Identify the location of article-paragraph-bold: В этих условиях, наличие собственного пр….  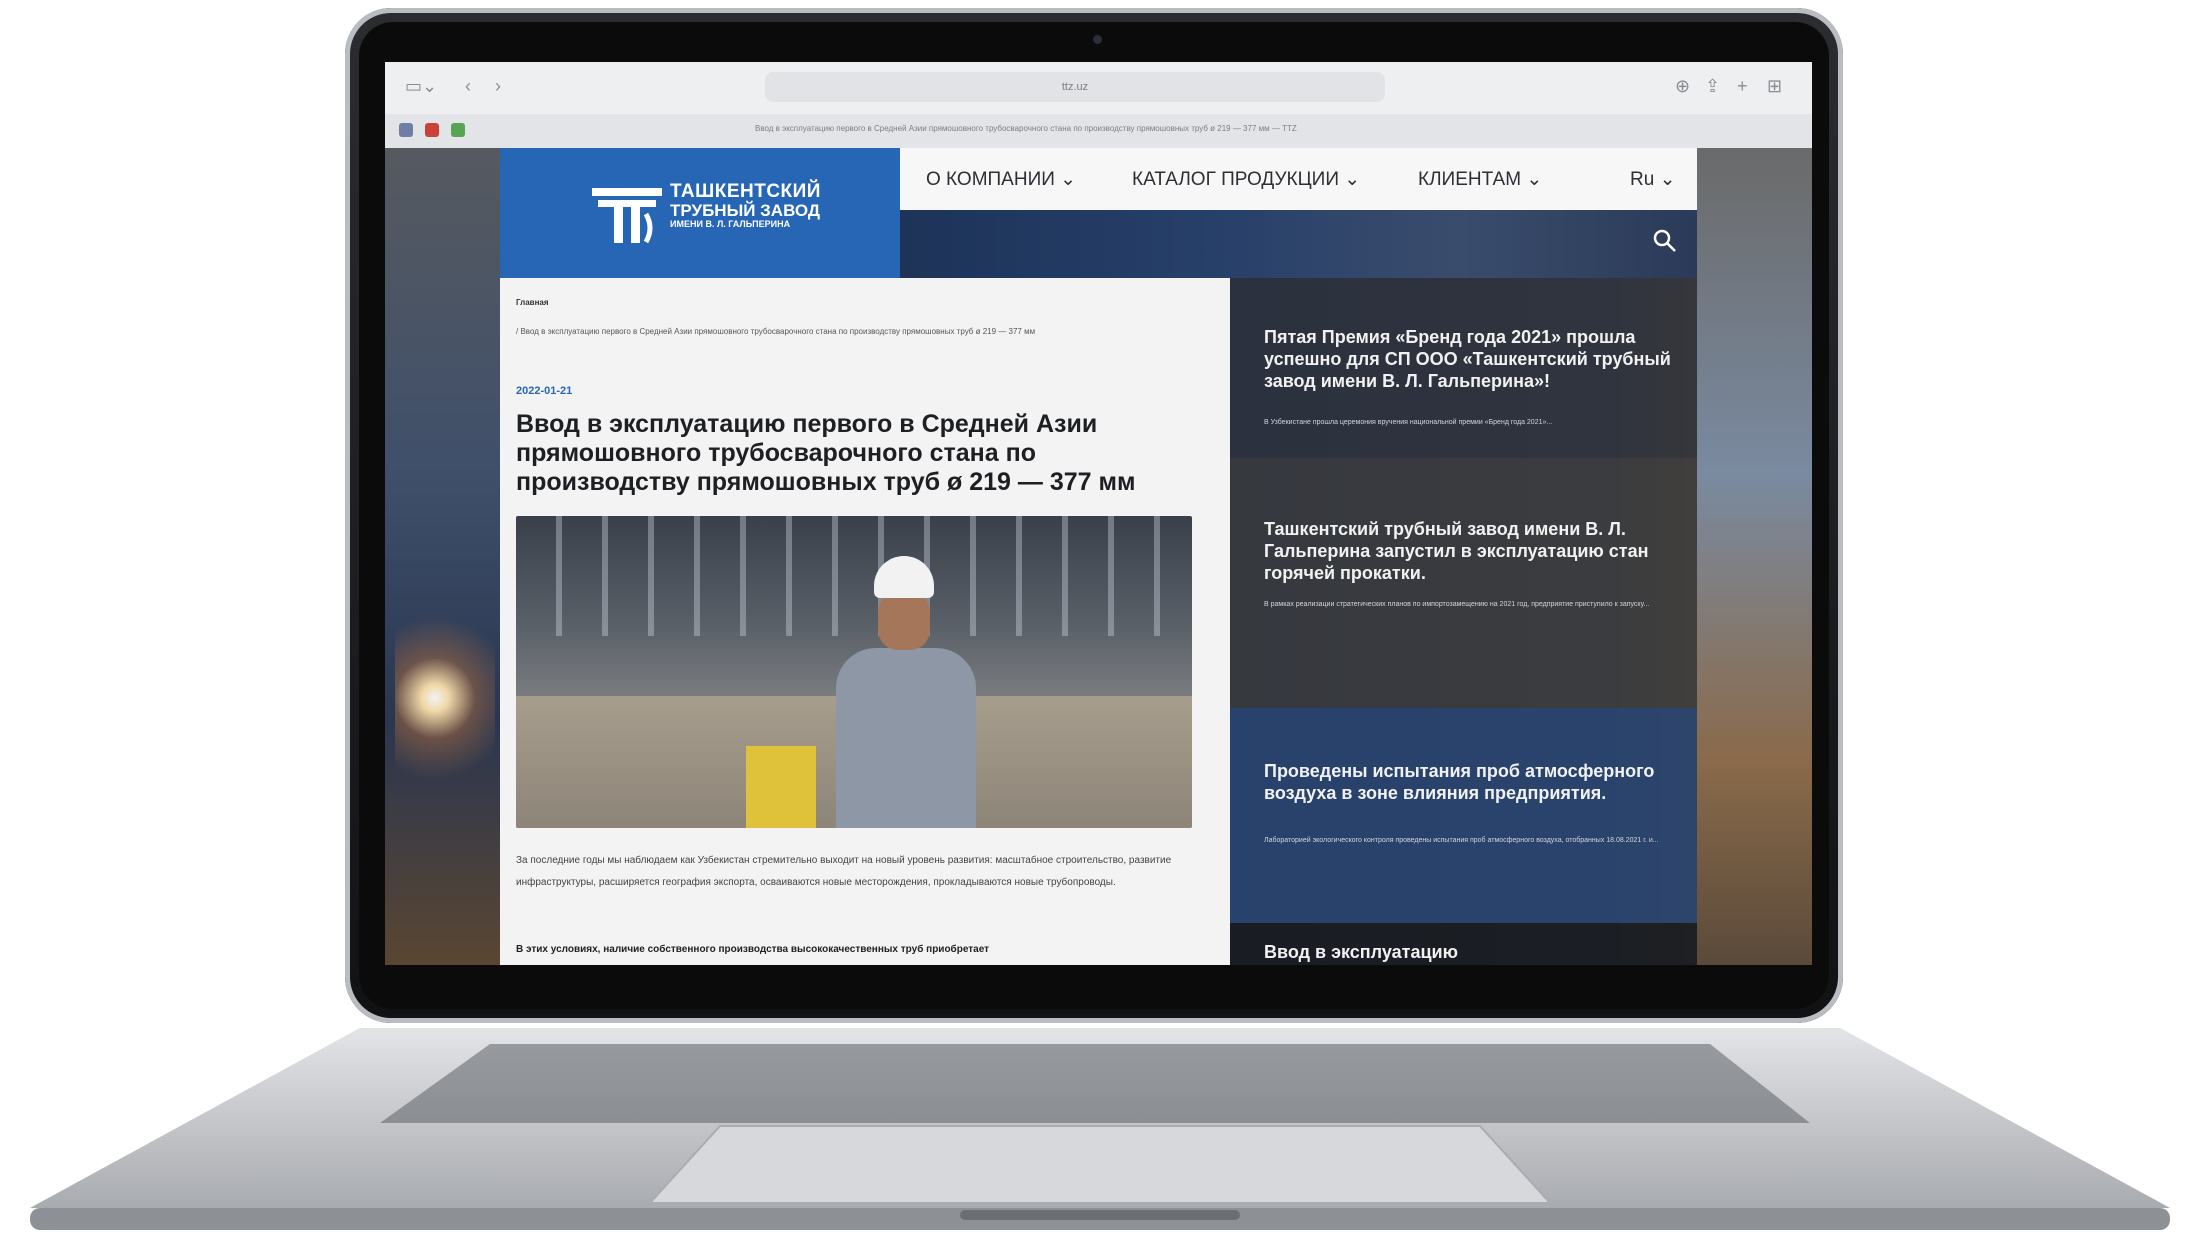
(753, 949).